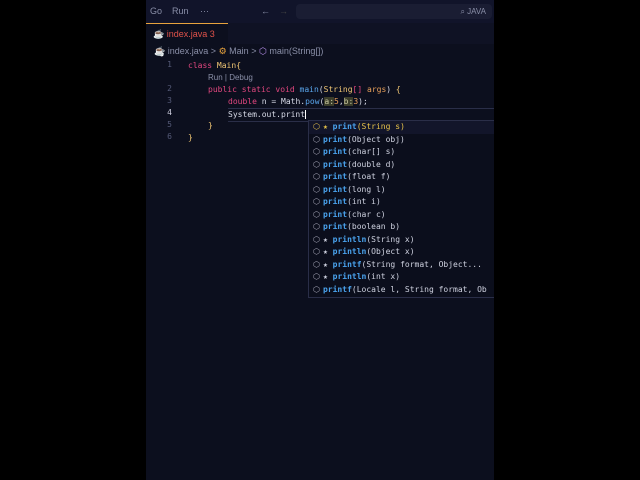  I want to click on suggestion-item: ⬡ print(char c), so click(401, 215).